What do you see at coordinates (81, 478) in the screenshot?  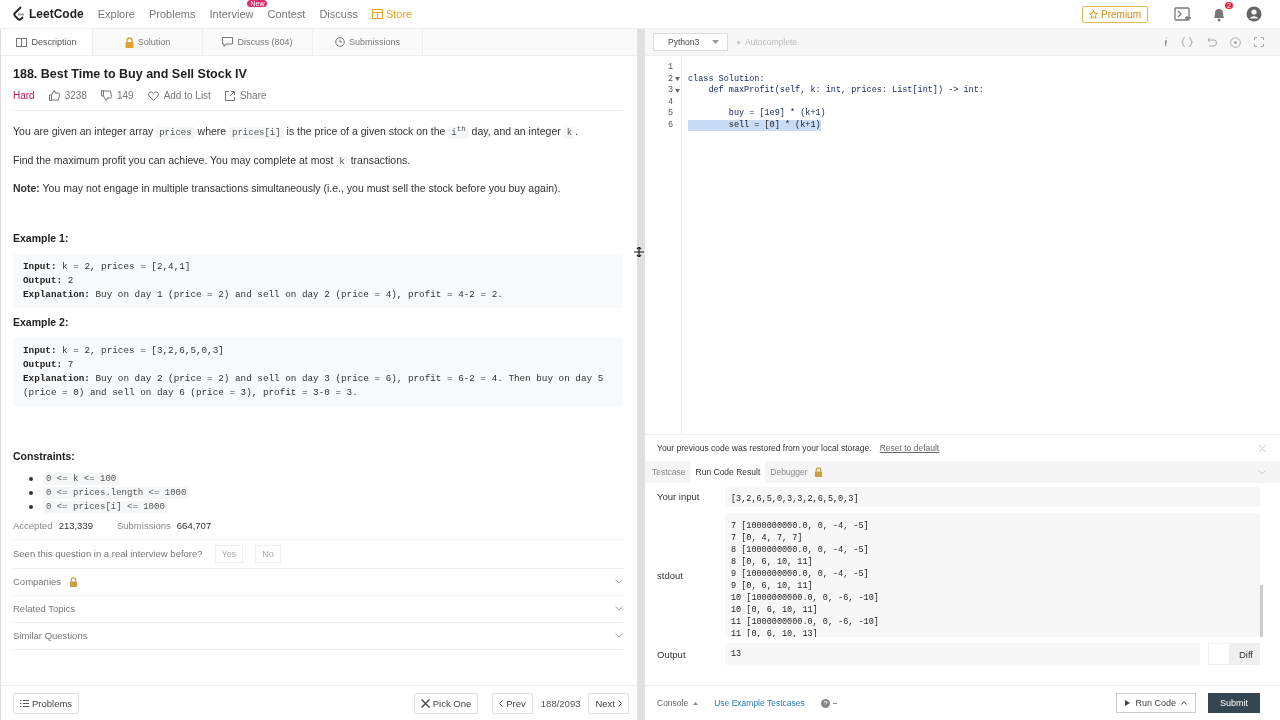 I see `constraint: 0 <= k <= 100` at bounding box center [81, 478].